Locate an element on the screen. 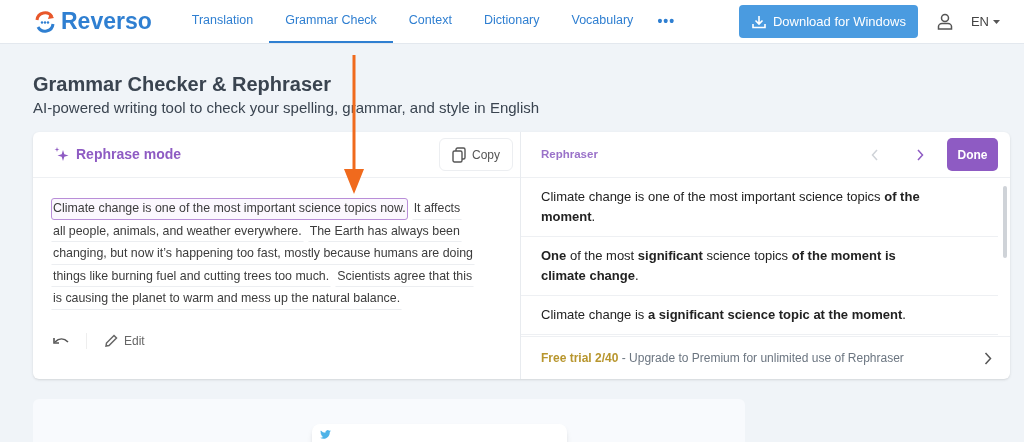 This screenshot has height=442, width=1024. caret-icon is located at coordinates (996, 21).